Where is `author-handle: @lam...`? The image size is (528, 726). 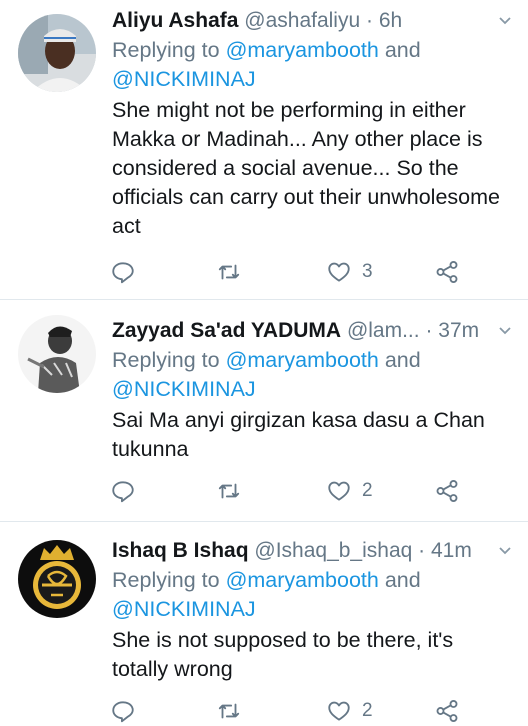 author-handle: @lam... is located at coordinates (383, 330).